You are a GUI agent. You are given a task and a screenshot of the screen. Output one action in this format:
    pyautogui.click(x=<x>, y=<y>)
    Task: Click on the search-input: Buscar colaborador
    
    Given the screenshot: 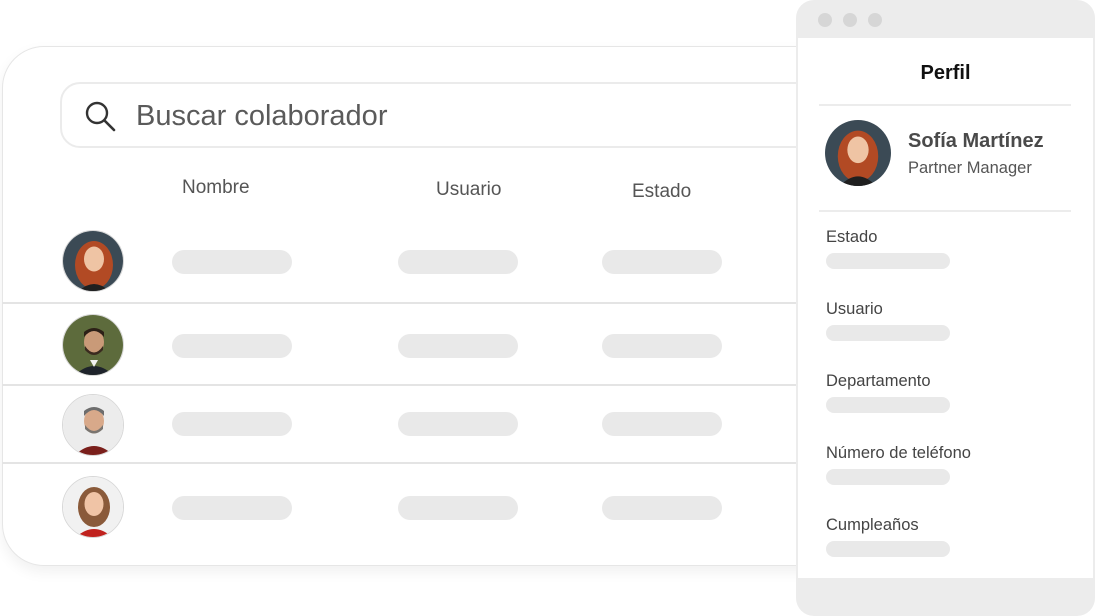 What is the action you would take?
    pyautogui.click(x=261, y=116)
    